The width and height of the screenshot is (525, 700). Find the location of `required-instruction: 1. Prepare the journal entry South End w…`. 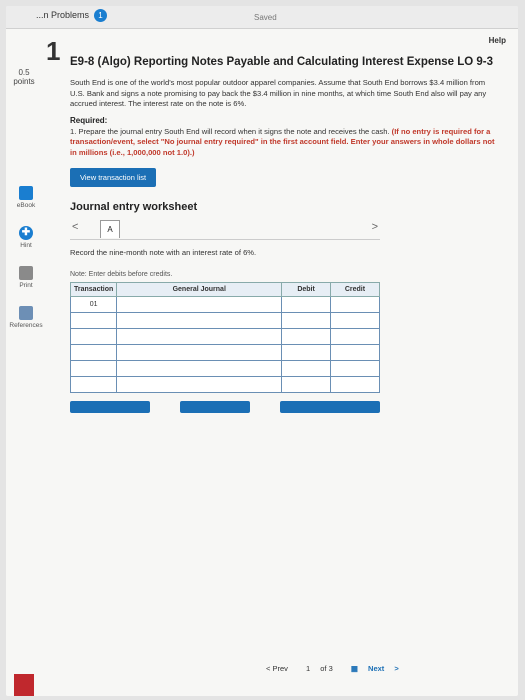

required-instruction: 1. Prepare the journal entry South End w… is located at coordinates (230, 131).